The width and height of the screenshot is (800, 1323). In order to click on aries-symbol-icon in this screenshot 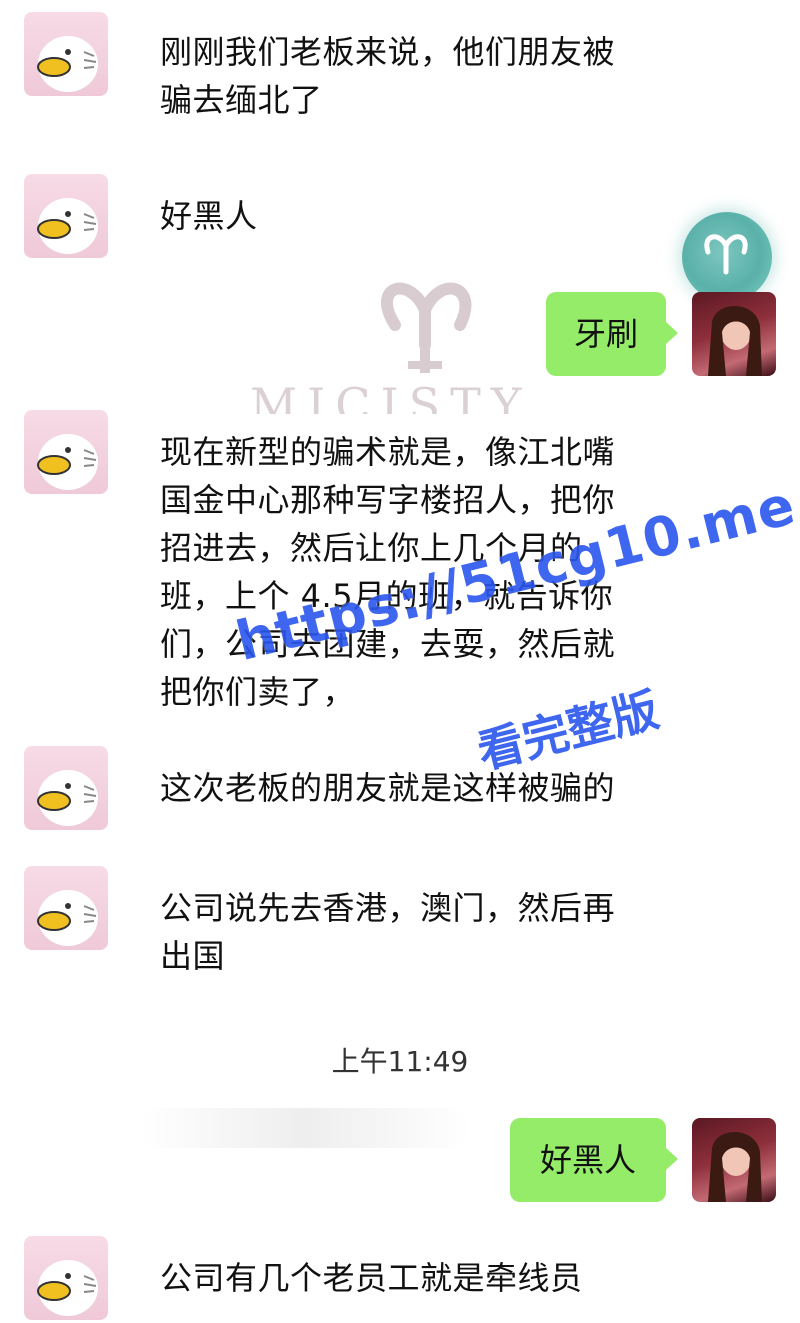, I will do `click(727, 257)`.